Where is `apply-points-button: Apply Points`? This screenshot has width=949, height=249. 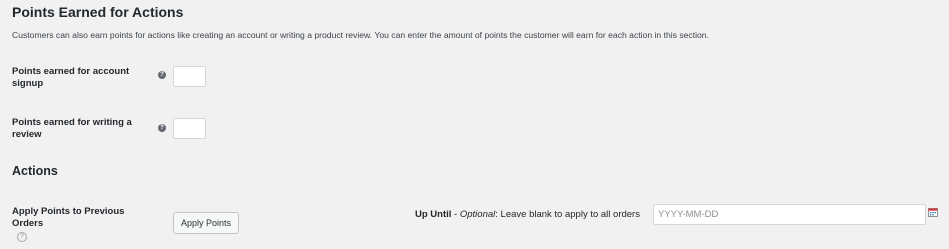 apply-points-button: Apply Points is located at coordinates (206, 223).